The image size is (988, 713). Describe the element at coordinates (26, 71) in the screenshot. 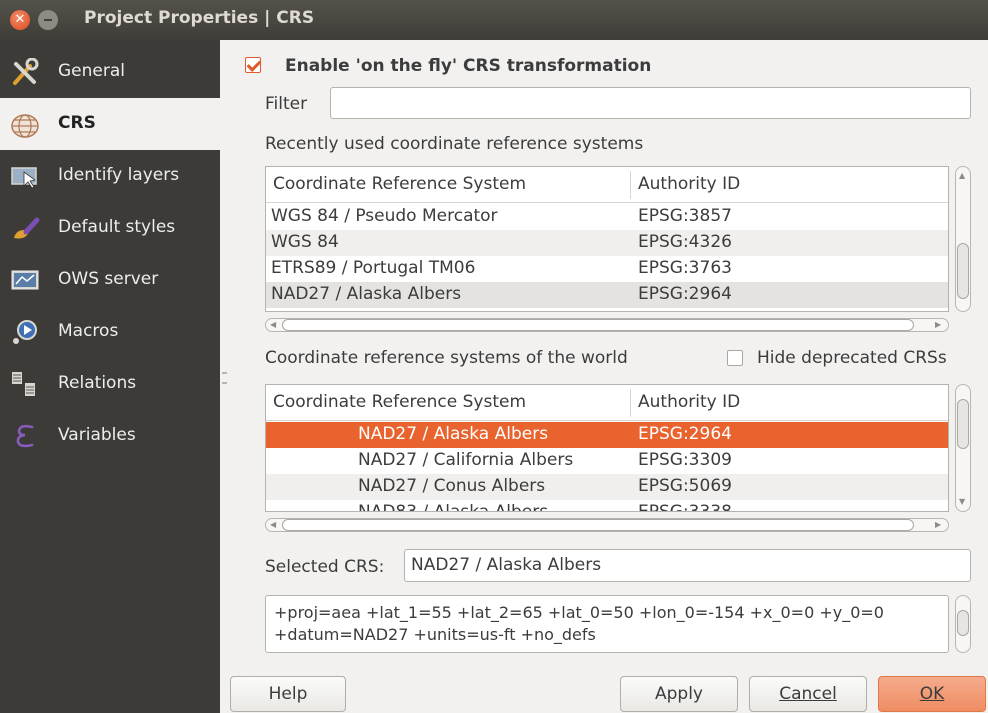

I see `wrench-icon` at that location.